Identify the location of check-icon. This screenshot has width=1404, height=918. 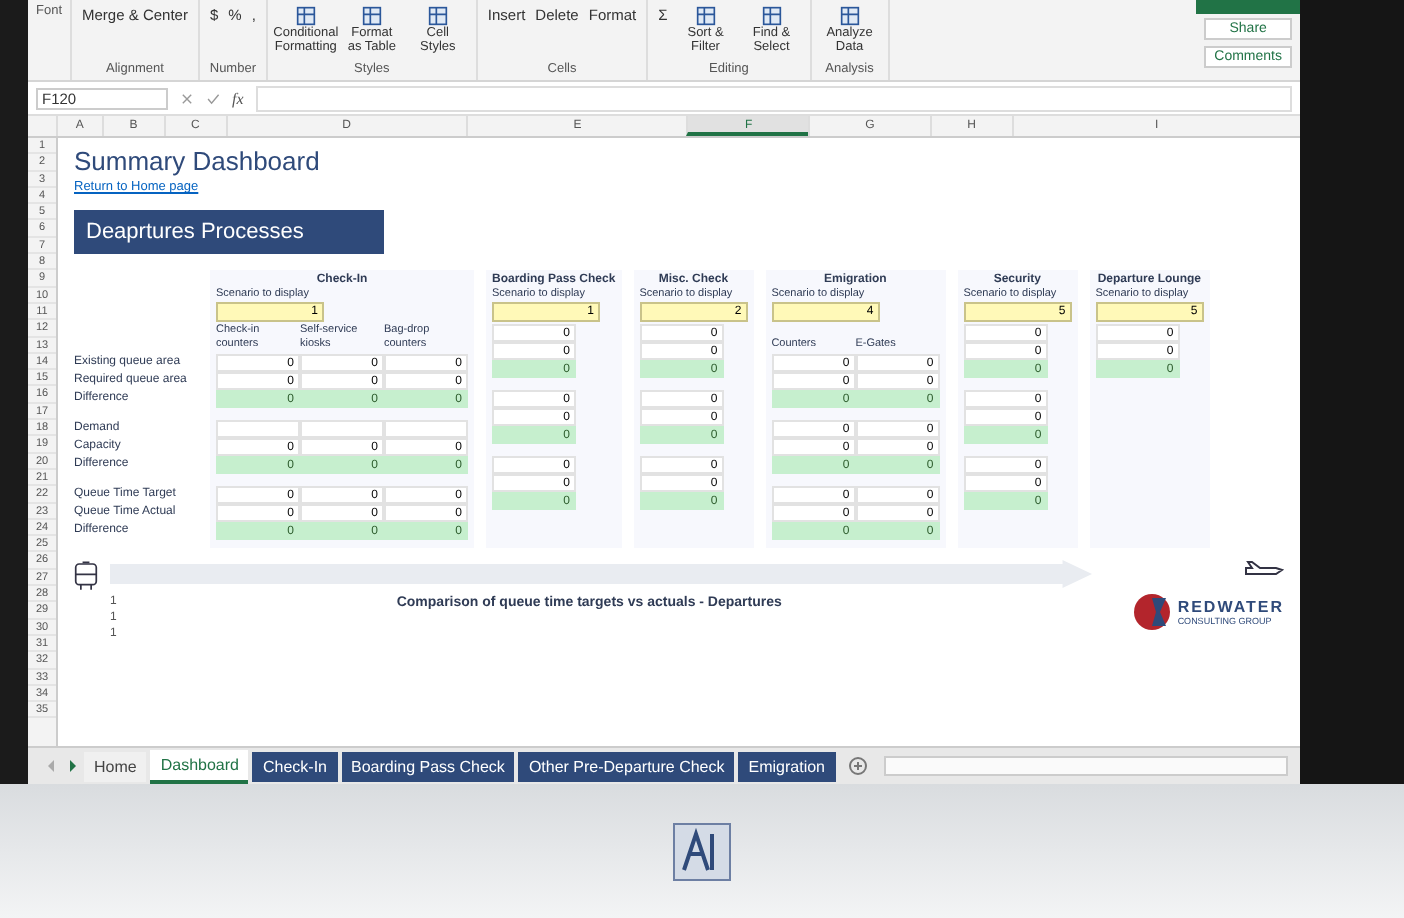
(213, 98).